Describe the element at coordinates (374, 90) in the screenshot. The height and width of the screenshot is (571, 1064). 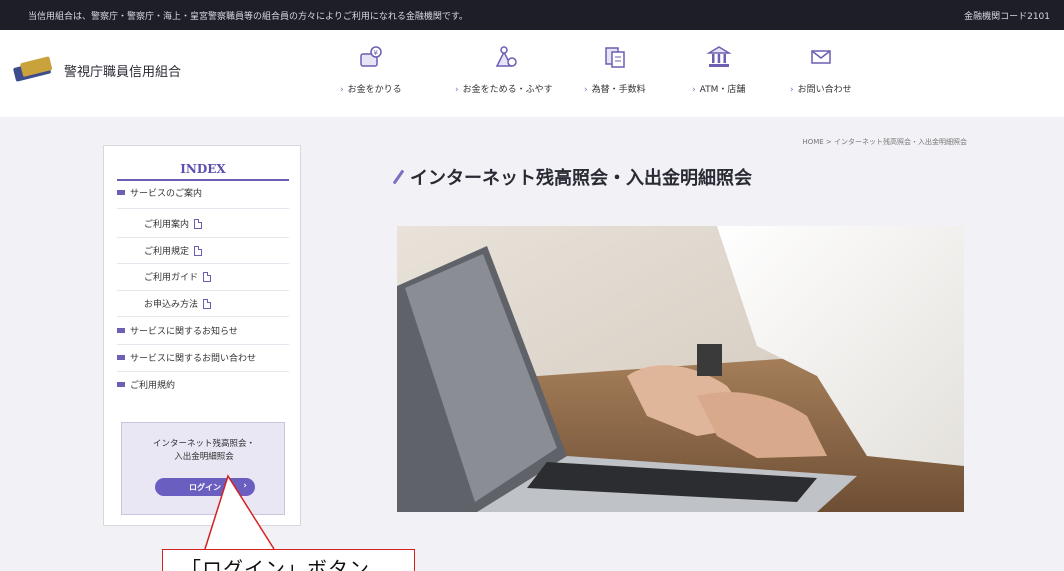
I see `nav-label-loans: お金をかりる` at that location.